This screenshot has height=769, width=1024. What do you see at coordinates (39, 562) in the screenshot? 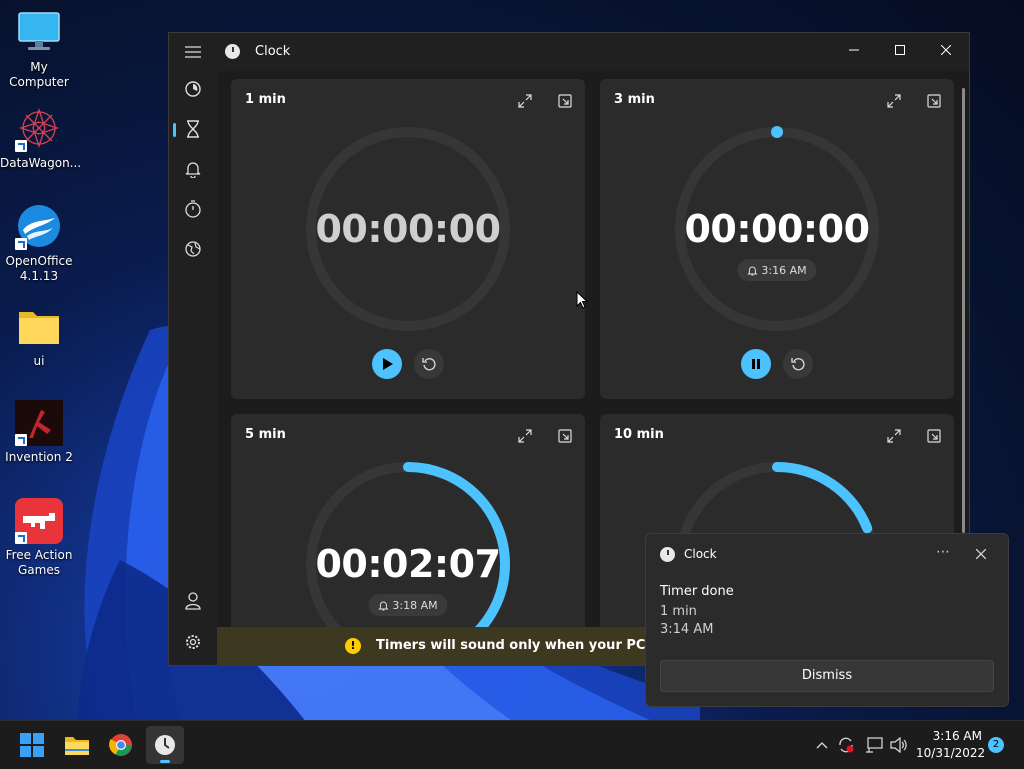
I see `desktop-icon-label: Free Action Games` at bounding box center [39, 562].